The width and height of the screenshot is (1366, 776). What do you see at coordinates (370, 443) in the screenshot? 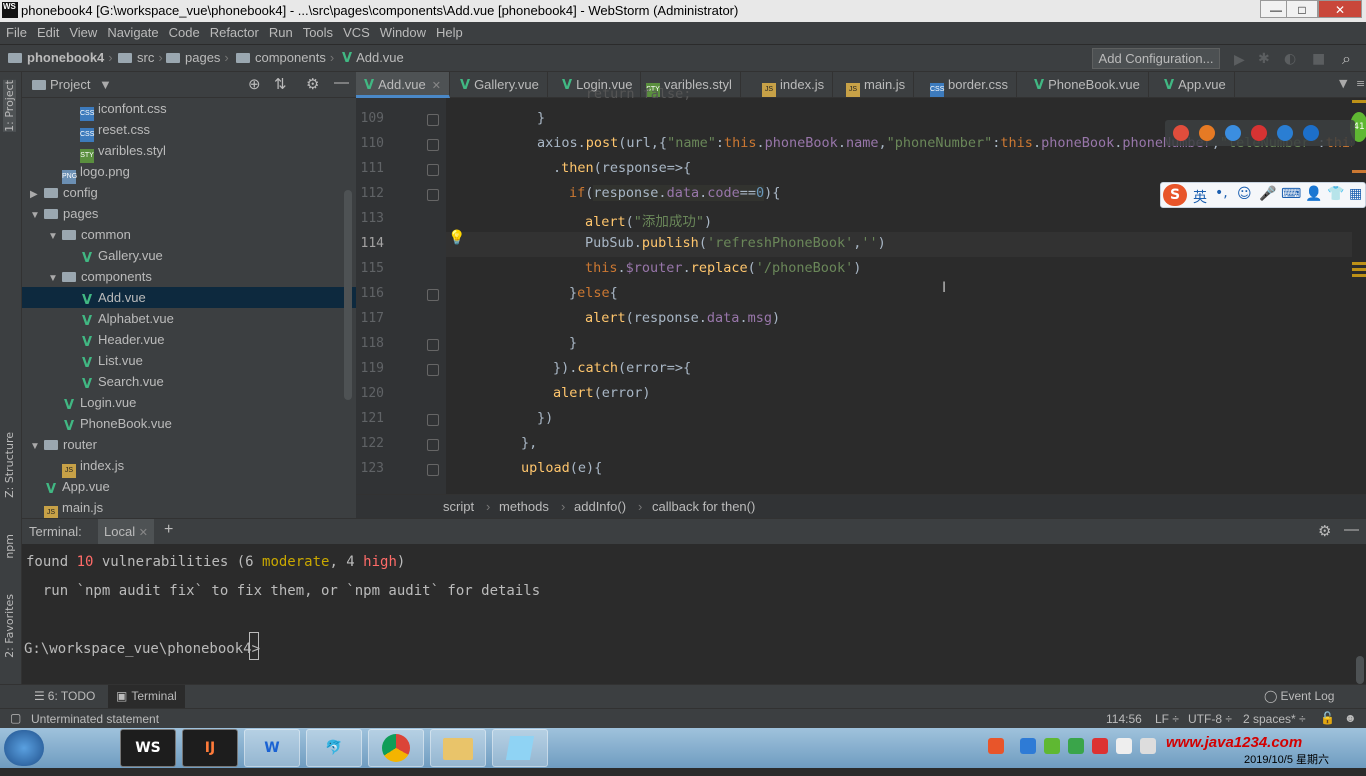
I see `line-number: 122` at bounding box center [370, 443].